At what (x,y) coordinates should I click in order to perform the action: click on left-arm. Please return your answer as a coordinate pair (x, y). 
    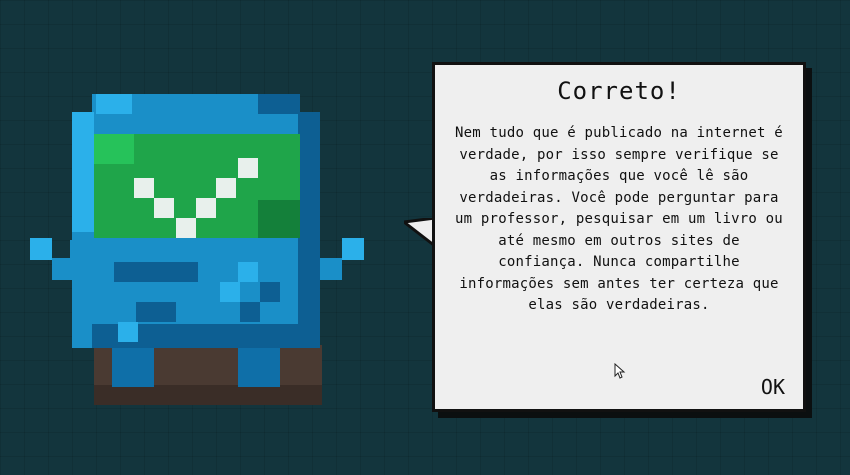
    Looking at the image, I should click on (41, 249).